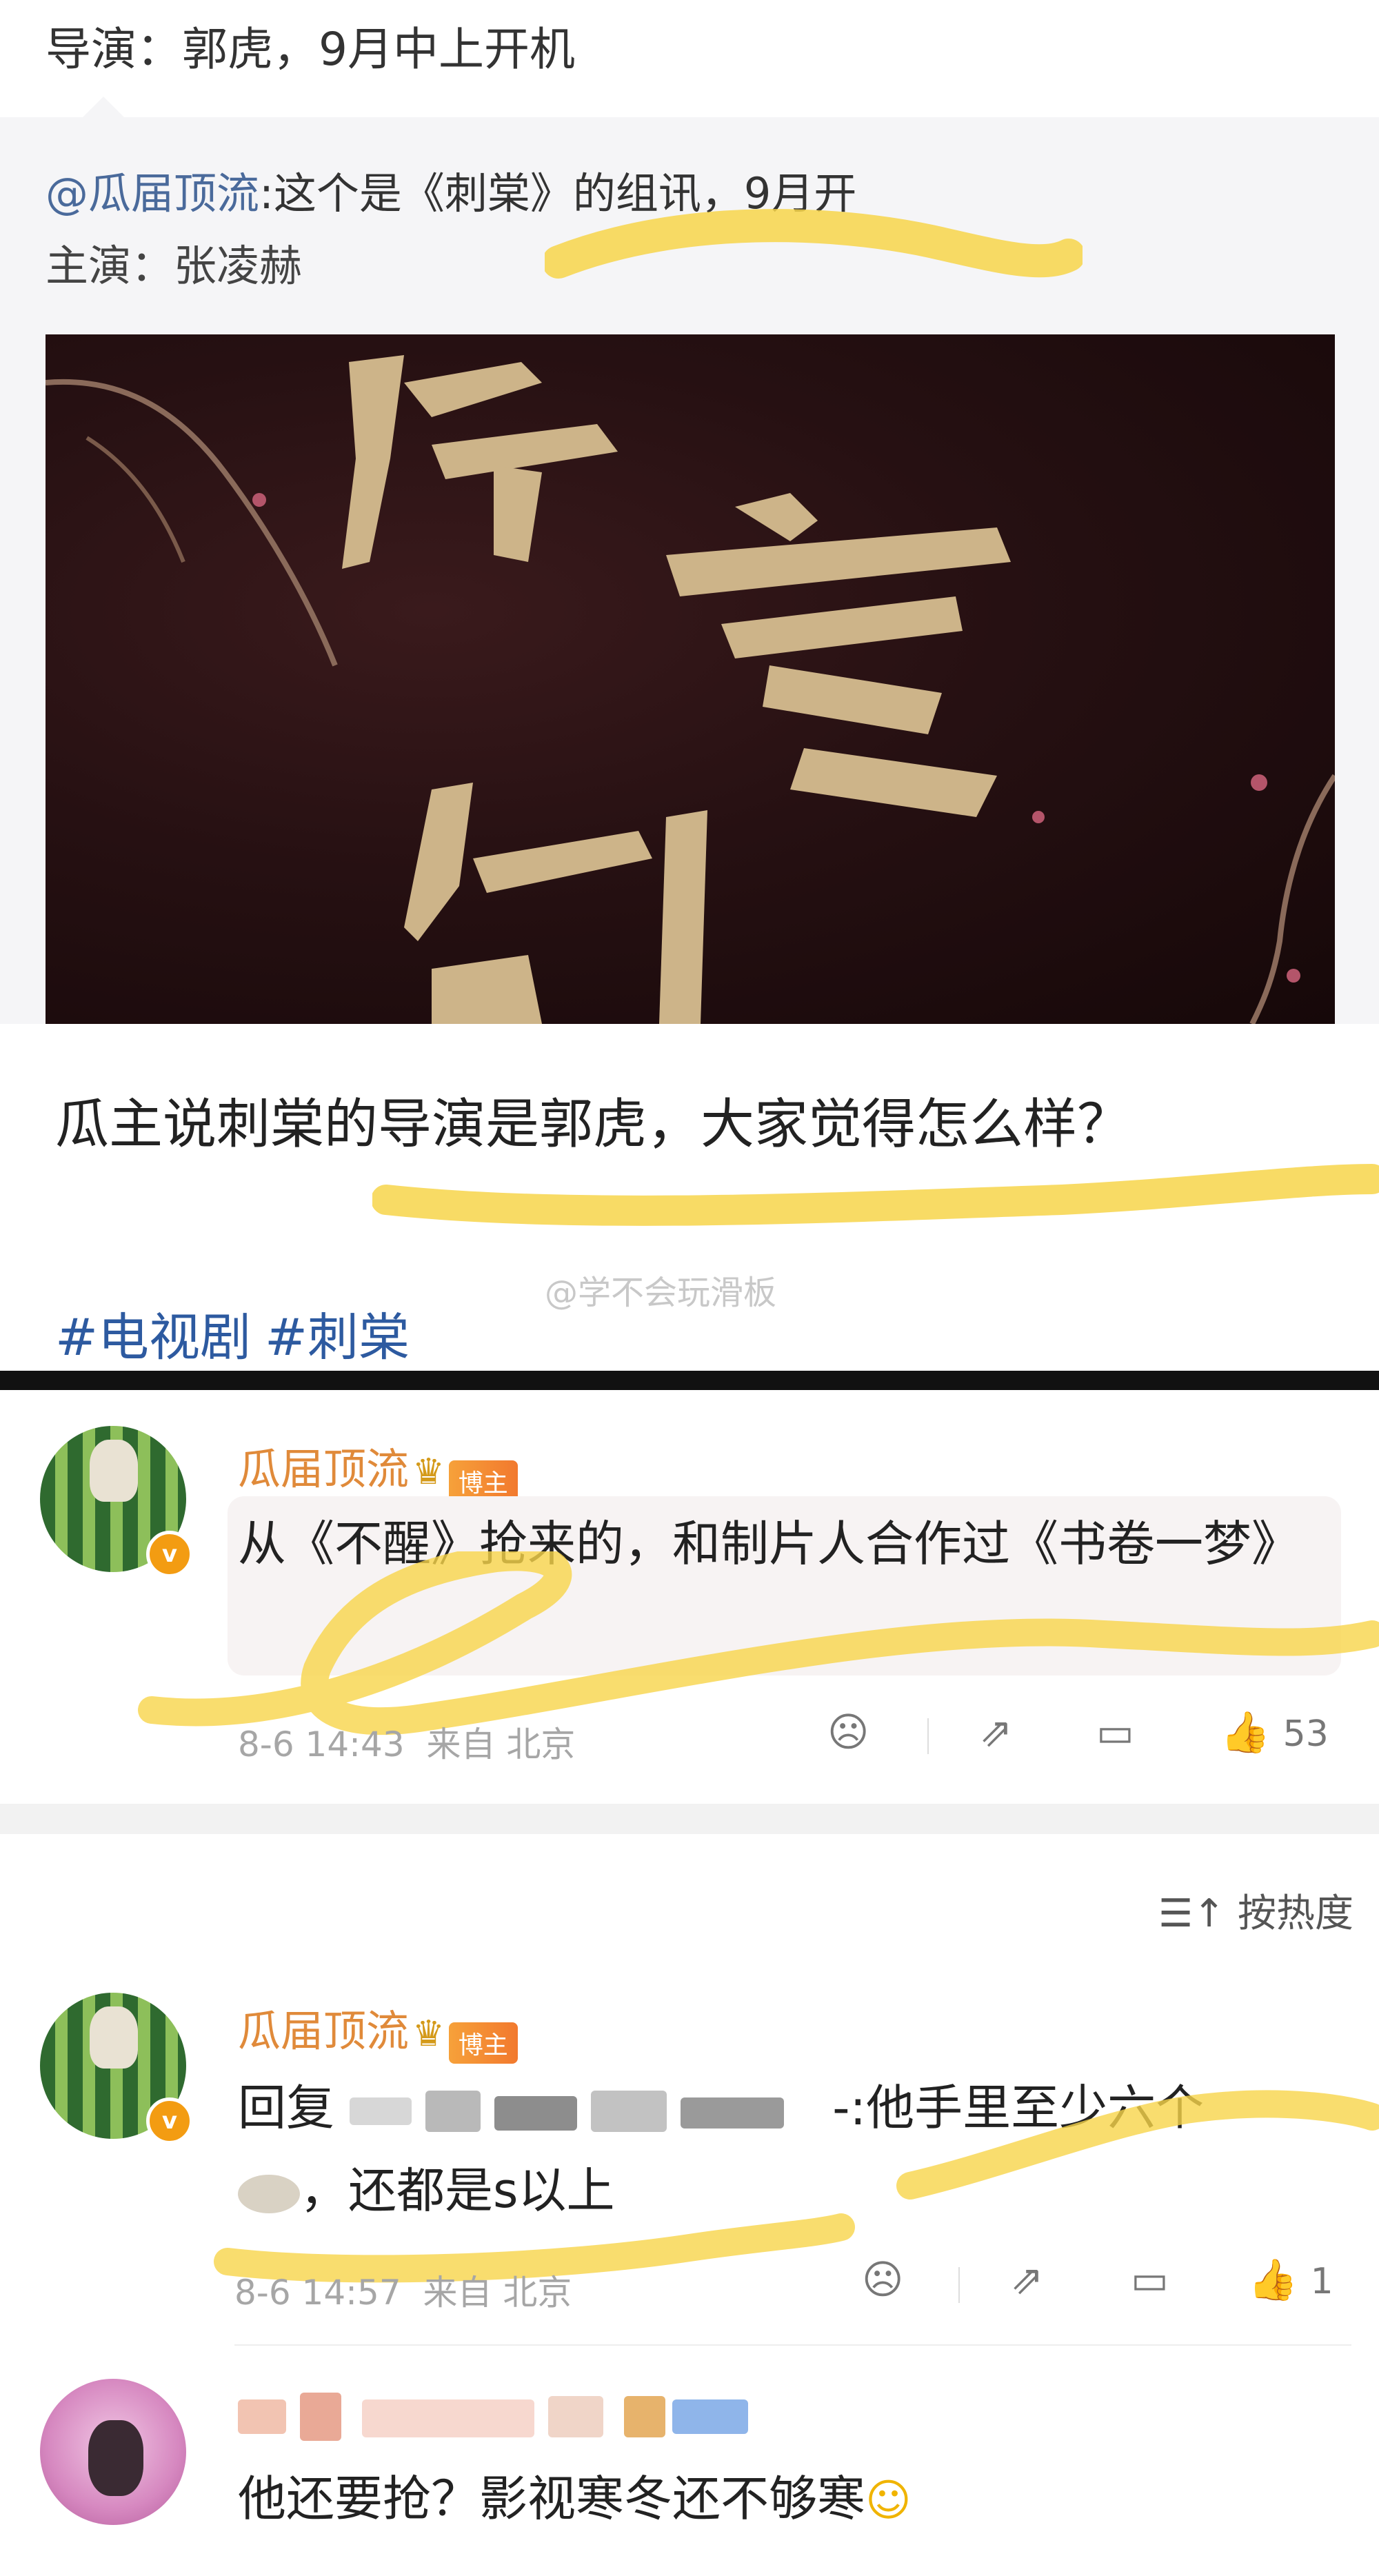 The height and width of the screenshot is (2576, 1379). Describe the element at coordinates (769, 1544) in the screenshot. I see `comment-text: 从《不醒》抢来的，和制片人合作过《书卷一梦》` at that location.